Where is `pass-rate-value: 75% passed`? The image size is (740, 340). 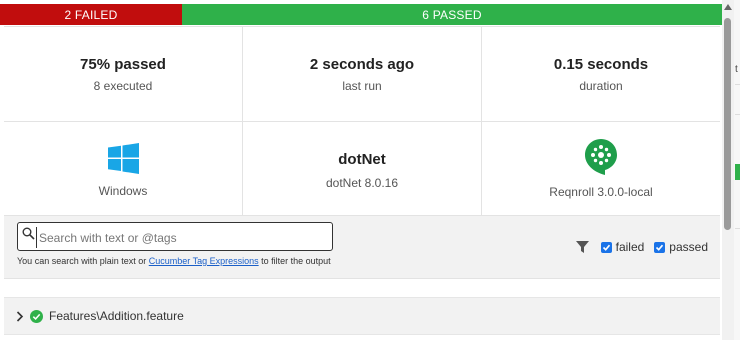 pass-rate-value: 75% passed is located at coordinates (123, 64).